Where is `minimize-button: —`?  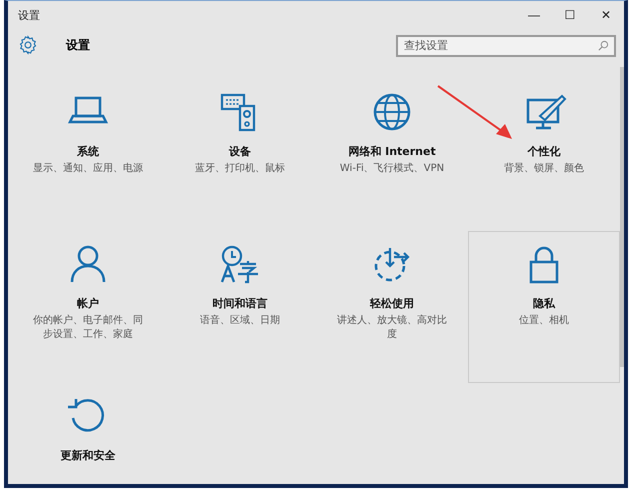 minimize-button: — is located at coordinates (534, 15).